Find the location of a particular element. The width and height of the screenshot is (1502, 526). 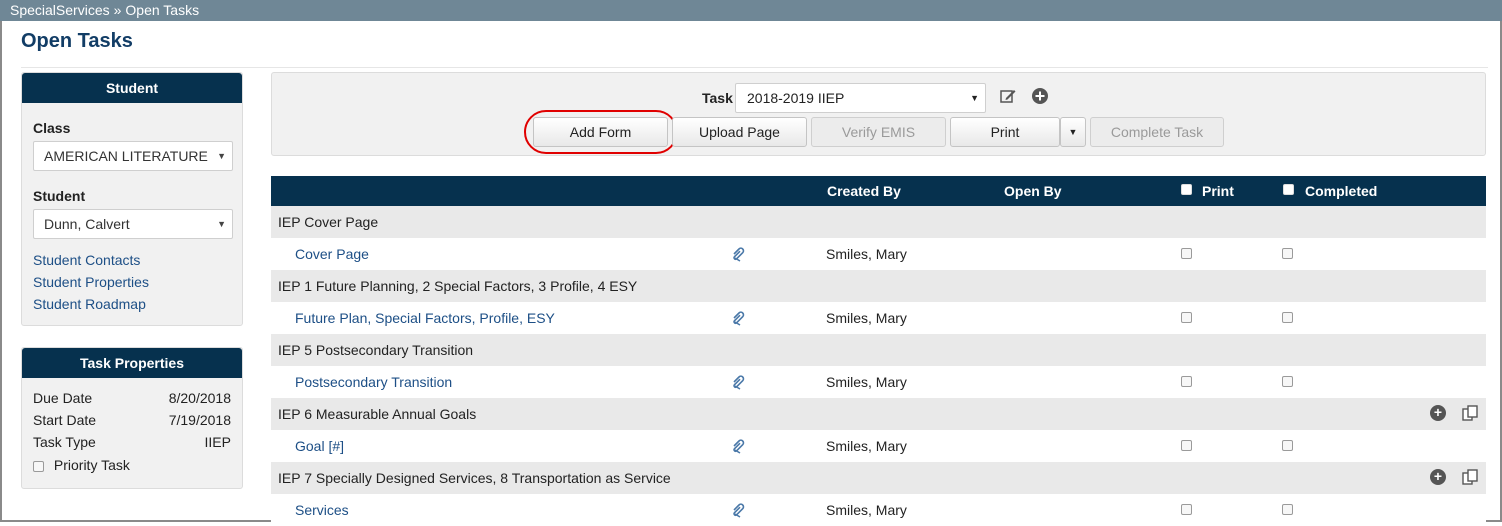

form-link: Services is located at coordinates (322, 510).